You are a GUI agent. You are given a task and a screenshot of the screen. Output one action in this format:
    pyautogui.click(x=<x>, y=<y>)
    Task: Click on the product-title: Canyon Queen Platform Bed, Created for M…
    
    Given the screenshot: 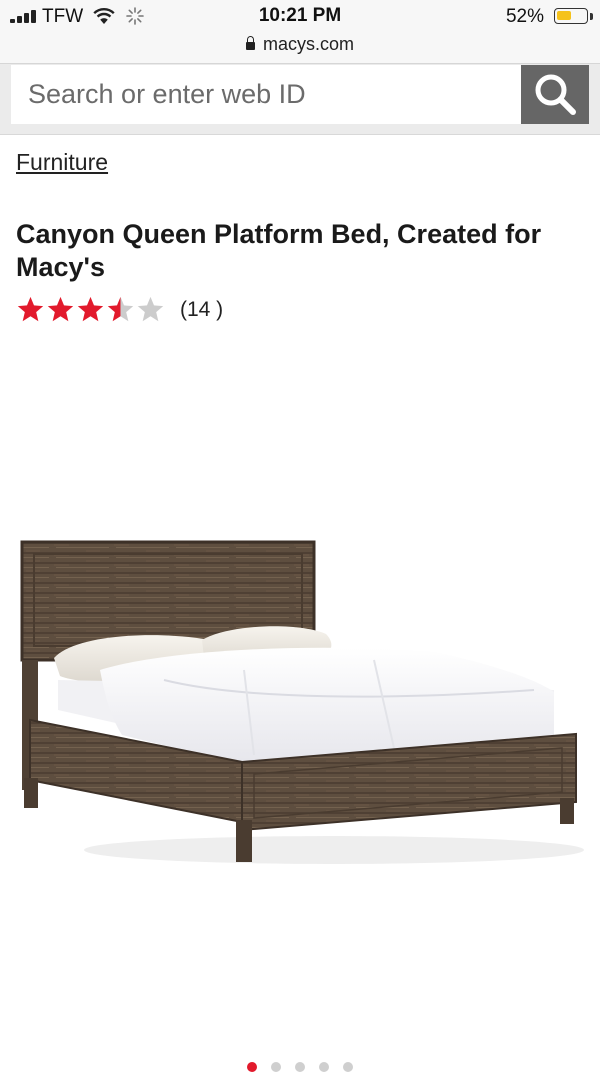 What is the action you would take?
    pyautogui.click(x=279, y=250)
    